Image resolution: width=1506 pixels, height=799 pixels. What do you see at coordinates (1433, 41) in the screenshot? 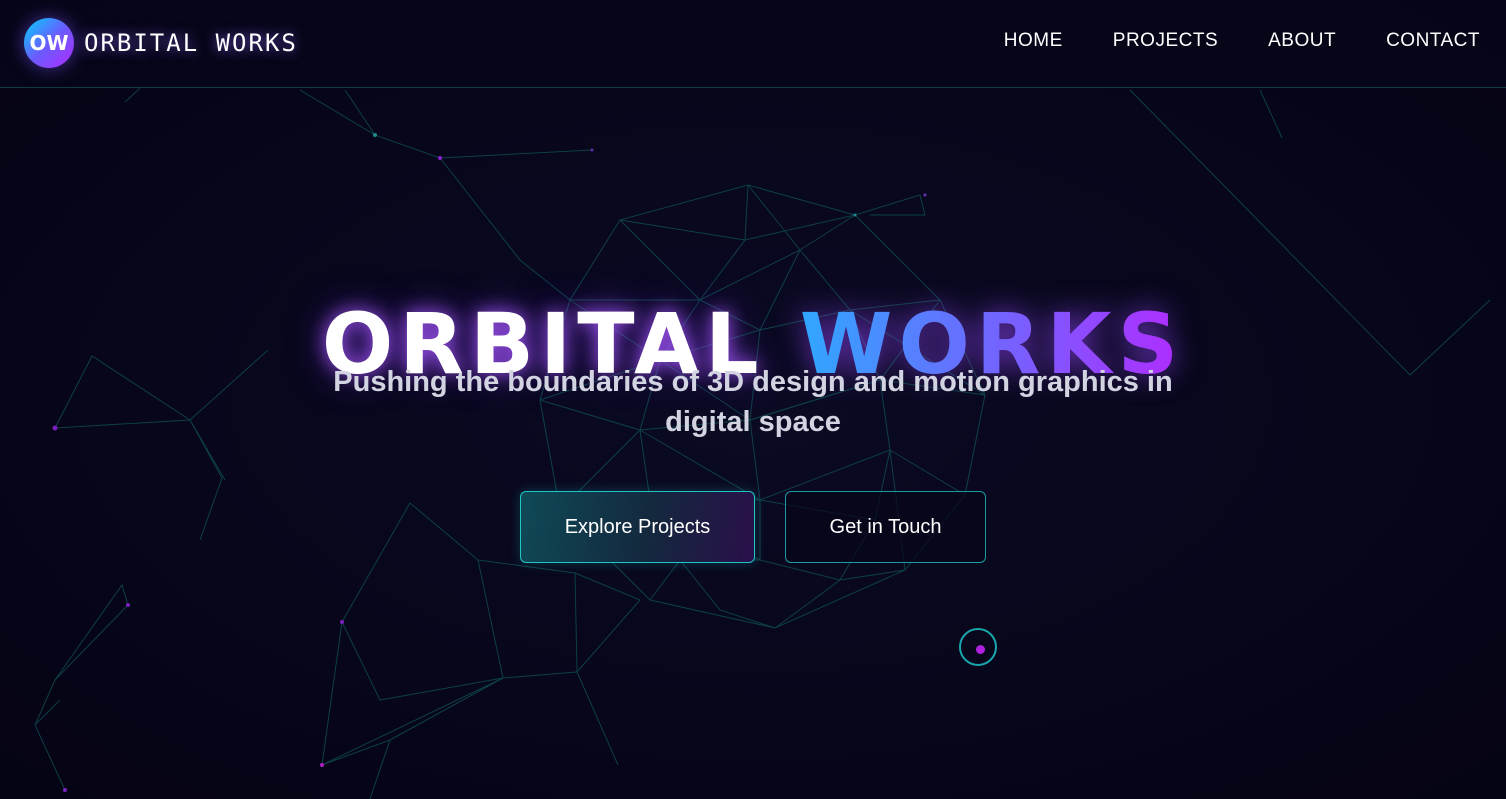
I see `nav-contact: CONTACT` at bounding box center [1433, 41].